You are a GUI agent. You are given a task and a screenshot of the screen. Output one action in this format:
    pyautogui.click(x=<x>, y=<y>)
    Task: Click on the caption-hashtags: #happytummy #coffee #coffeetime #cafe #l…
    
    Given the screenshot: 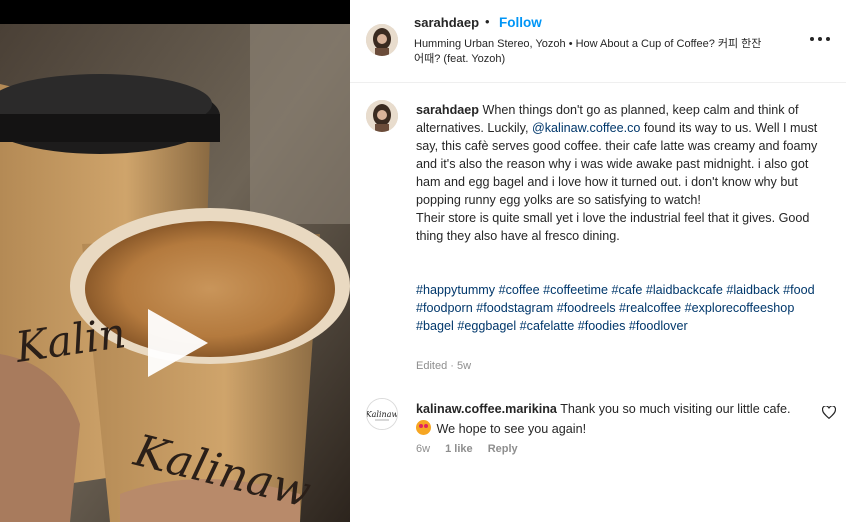 What is the action you would take?
    pyautogui.click(x=621, y=308)
    